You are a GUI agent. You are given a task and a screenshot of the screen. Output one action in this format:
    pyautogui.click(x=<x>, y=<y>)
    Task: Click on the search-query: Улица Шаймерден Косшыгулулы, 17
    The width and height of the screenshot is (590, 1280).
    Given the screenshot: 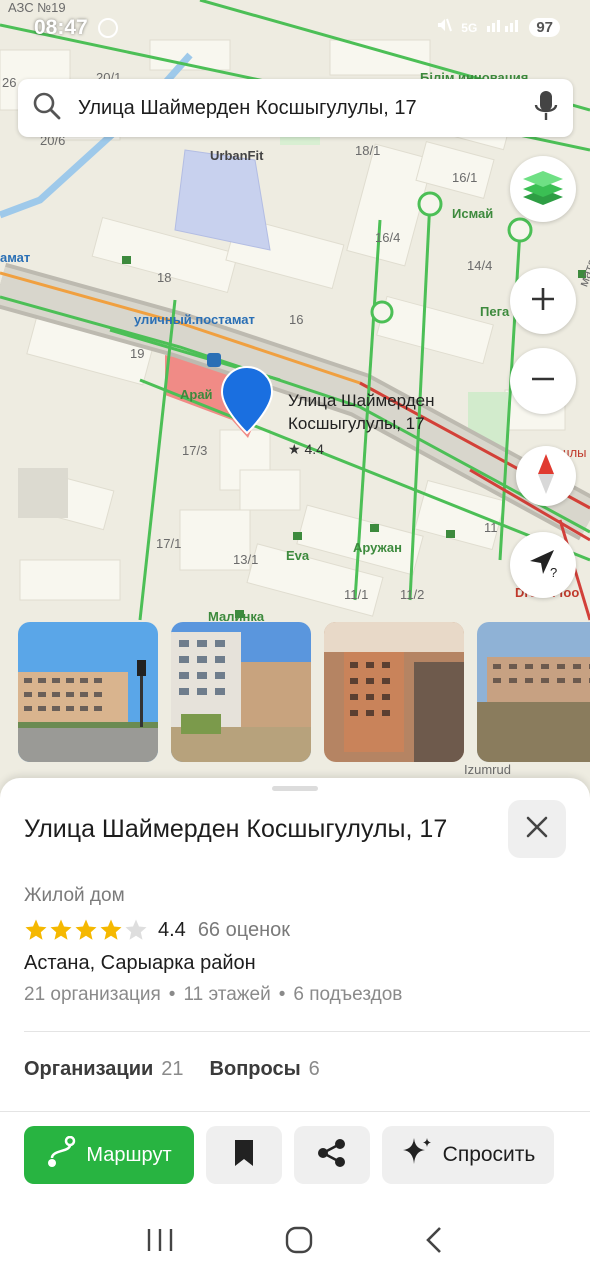 What is the action you would take?
    pyautogui.click(x=305, y=108)
    